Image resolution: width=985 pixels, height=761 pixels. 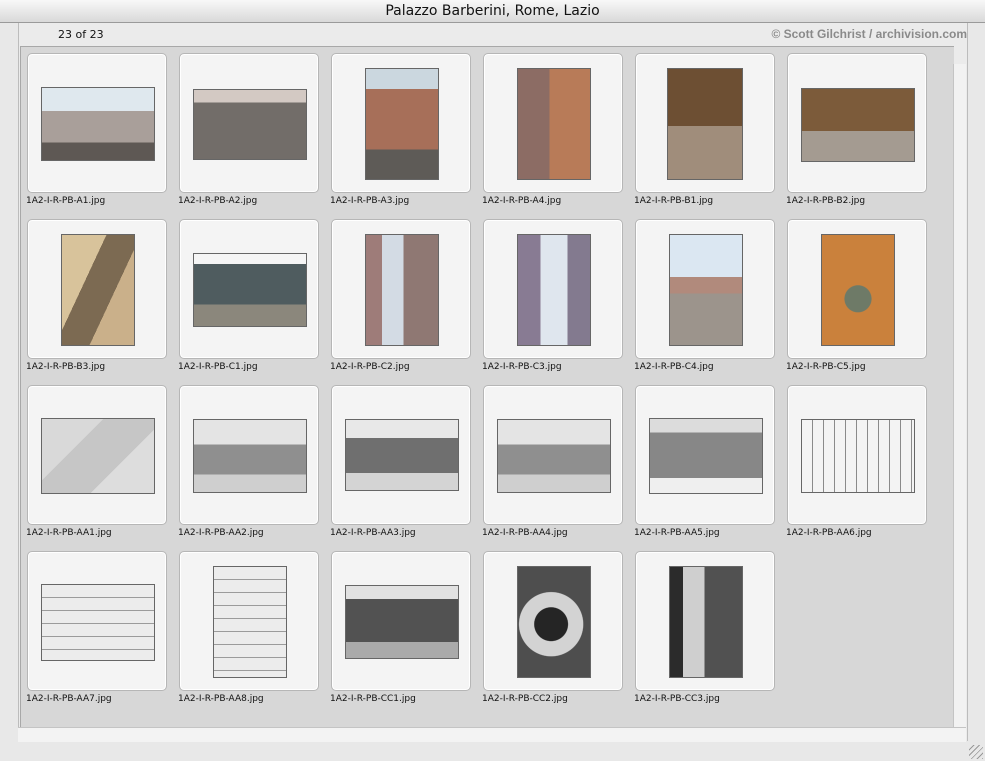 What do you see at coordinates (826, 201) in the screenshot?
I see `thumbnail-label: 1A2-I-R-PB-B2.jpg` at bounding box center [826, 201].